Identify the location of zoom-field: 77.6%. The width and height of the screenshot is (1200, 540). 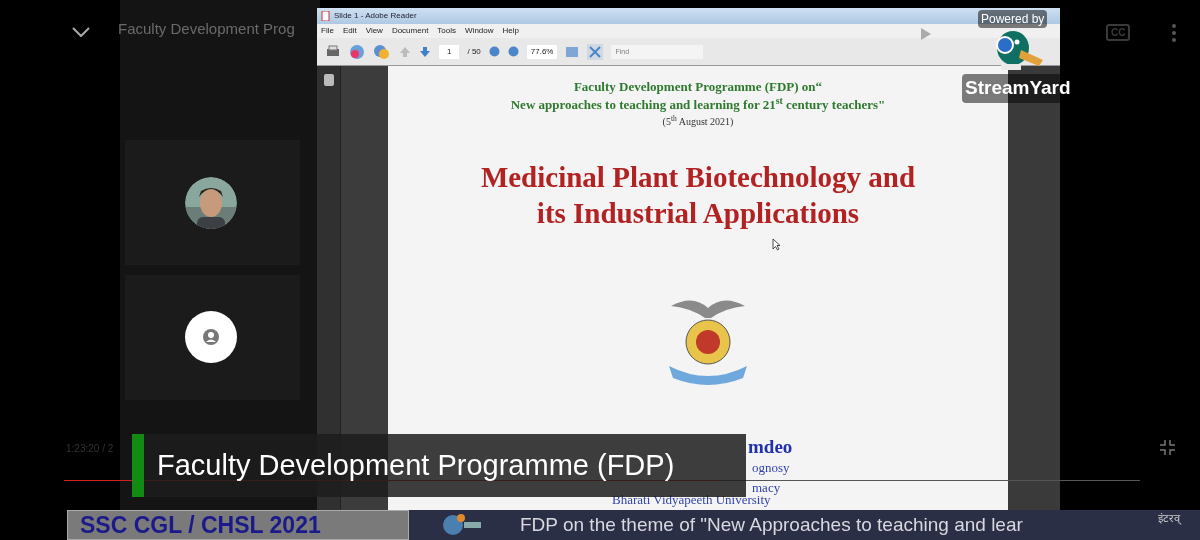
(542, 51).